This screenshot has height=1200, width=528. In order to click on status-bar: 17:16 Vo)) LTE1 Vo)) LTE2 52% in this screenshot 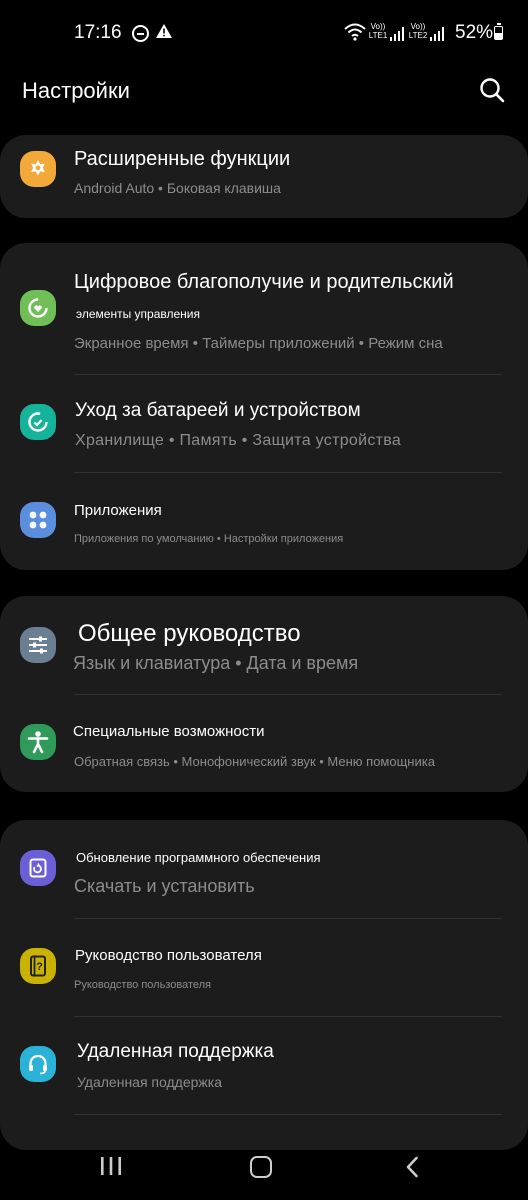, I will do `click(264, 33)`.